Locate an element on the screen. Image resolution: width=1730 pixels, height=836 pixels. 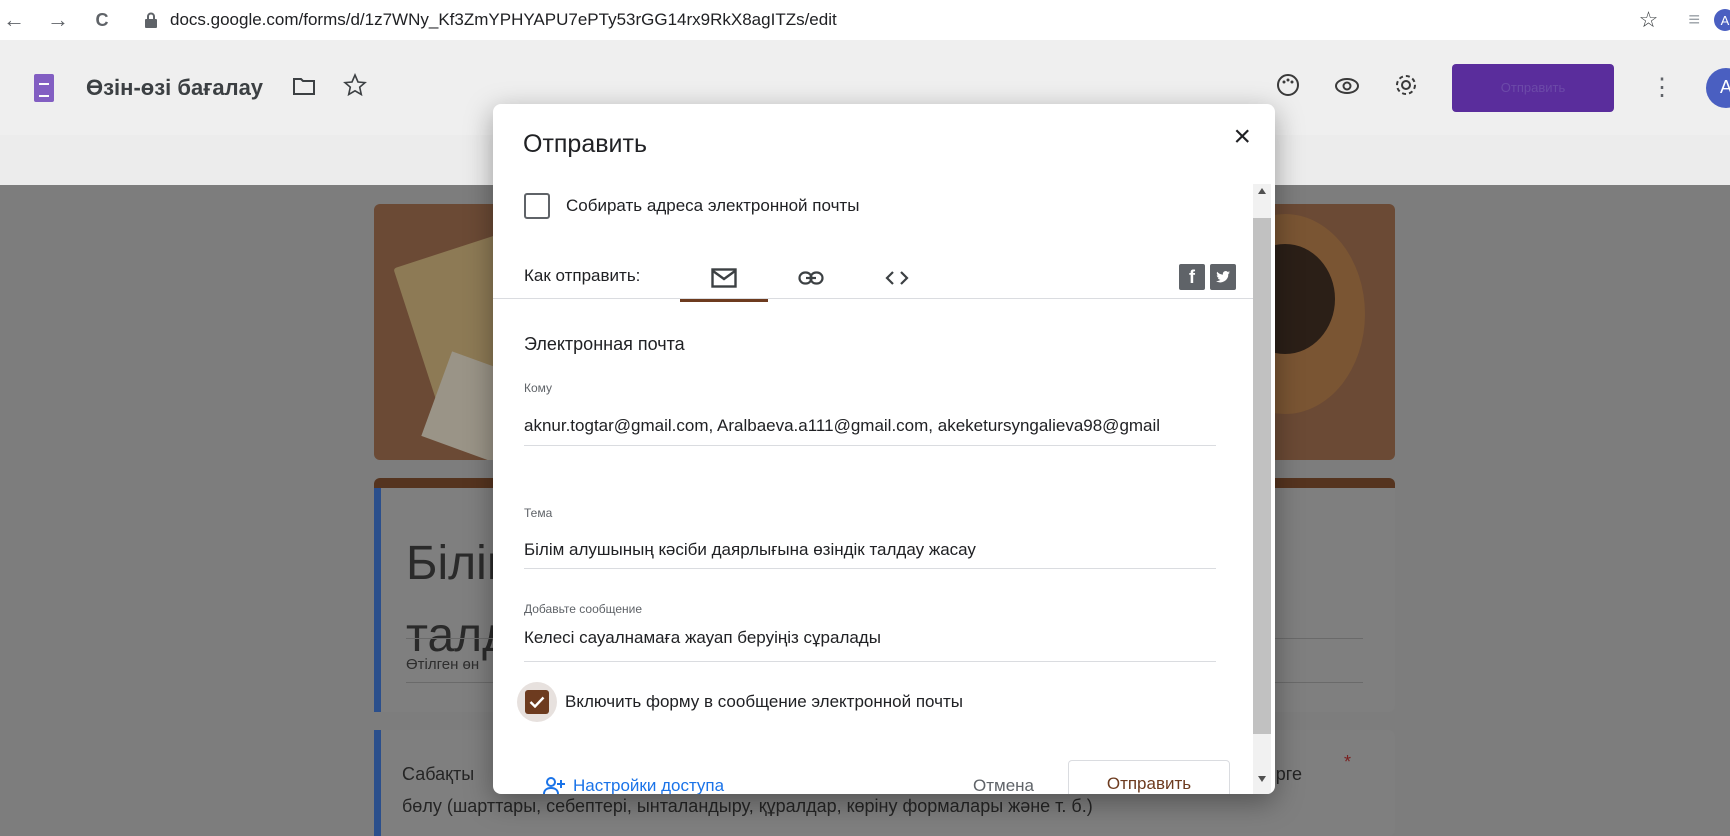
collect-emails-label: Собирать адреса электронной почты is located at coordinates (713, 205).